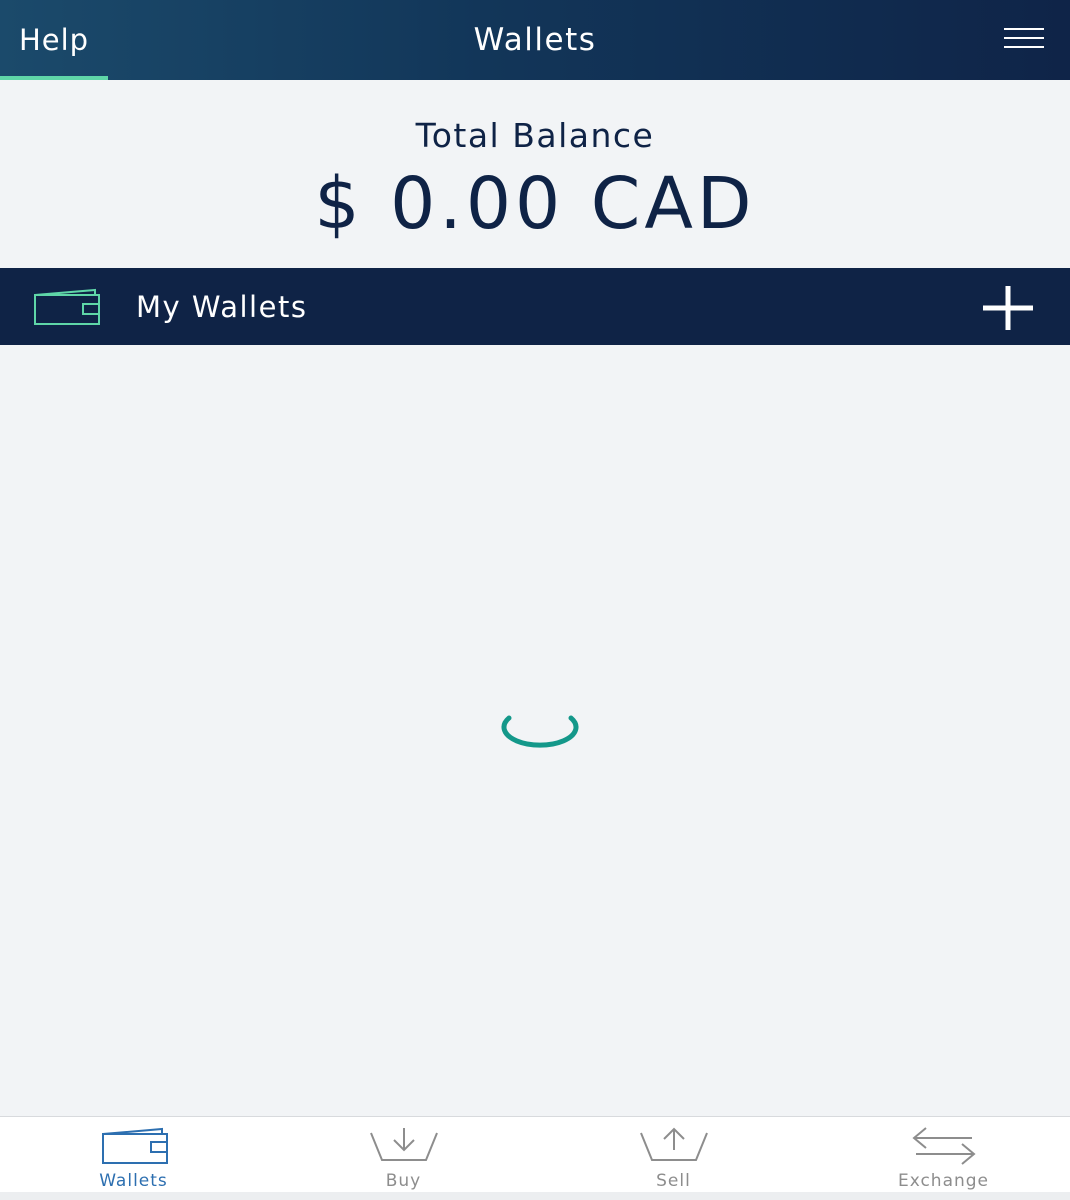  I want to click on top-app-bar: Help Wallets, so click(535, 40).